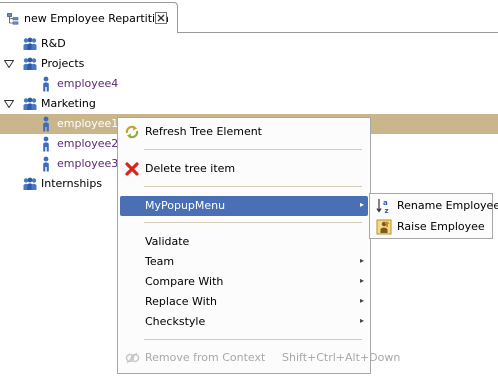 This screenshot has height=376, width=498. What do you see at coordinates (132, 132) in the screenshot?
I see `refresh-icon` at bounding box center [132, 132].